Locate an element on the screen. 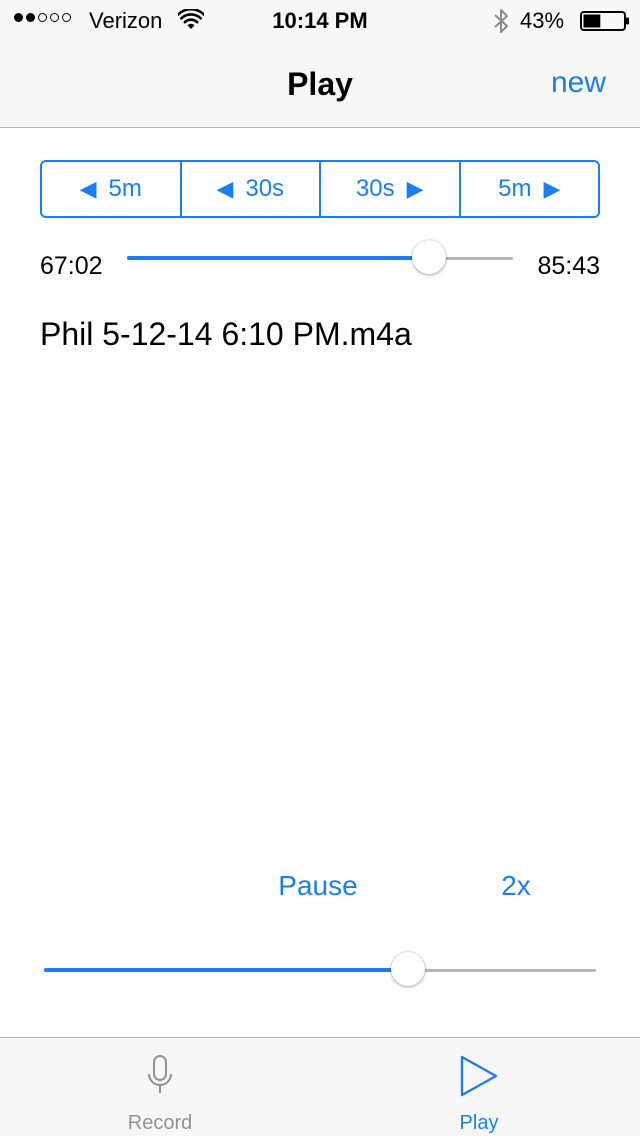  playback-speed-slider is located at coordinates (320, 970).